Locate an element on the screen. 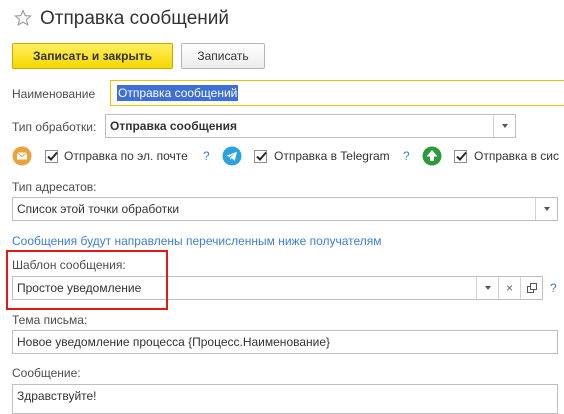 This screenshot has height=414, width=564. email-channel-help-button: ? is located at coordinates (206, 156).